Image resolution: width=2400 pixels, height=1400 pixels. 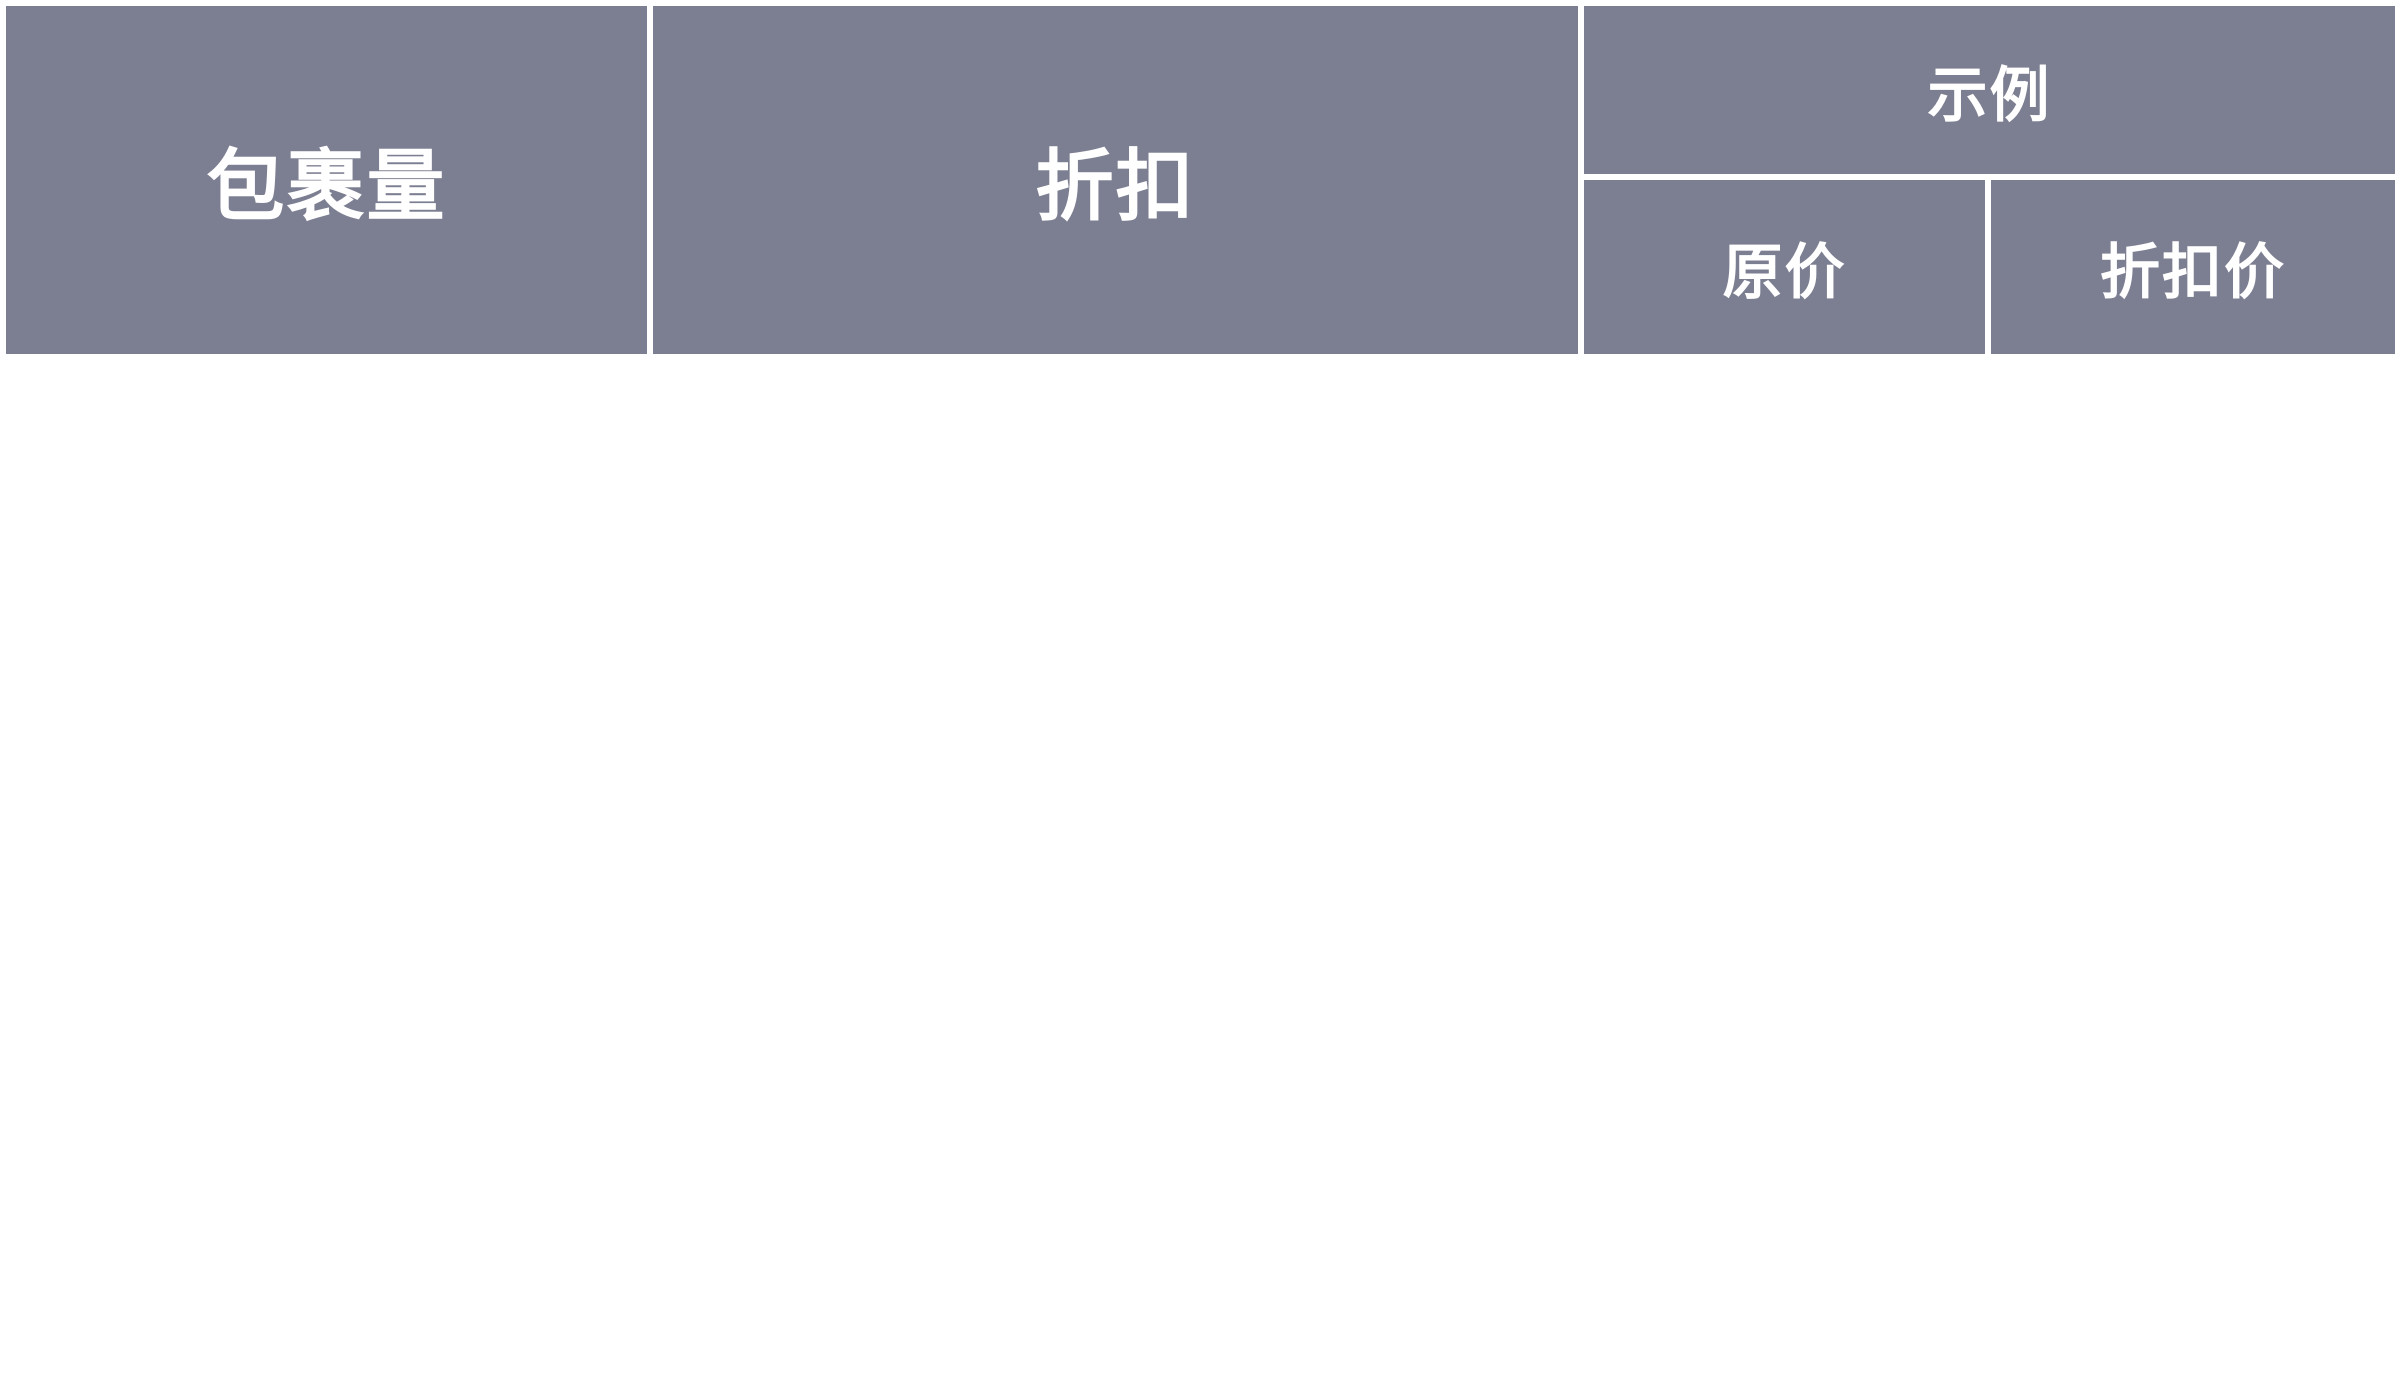 I want to click on header-example: 示例, so click(x=1989, y=90).